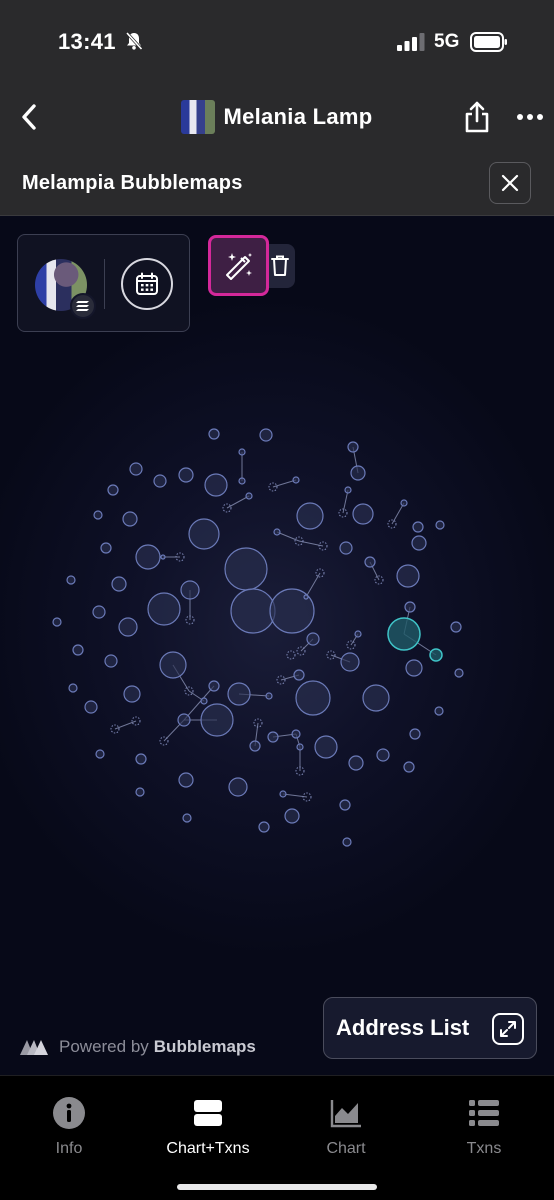 This screenshot has width=554, height=1200. Describe the element at coordinates (137, 1047) in the screenshot. I see `powered-by: Powered by Bubblemaps` at that location.